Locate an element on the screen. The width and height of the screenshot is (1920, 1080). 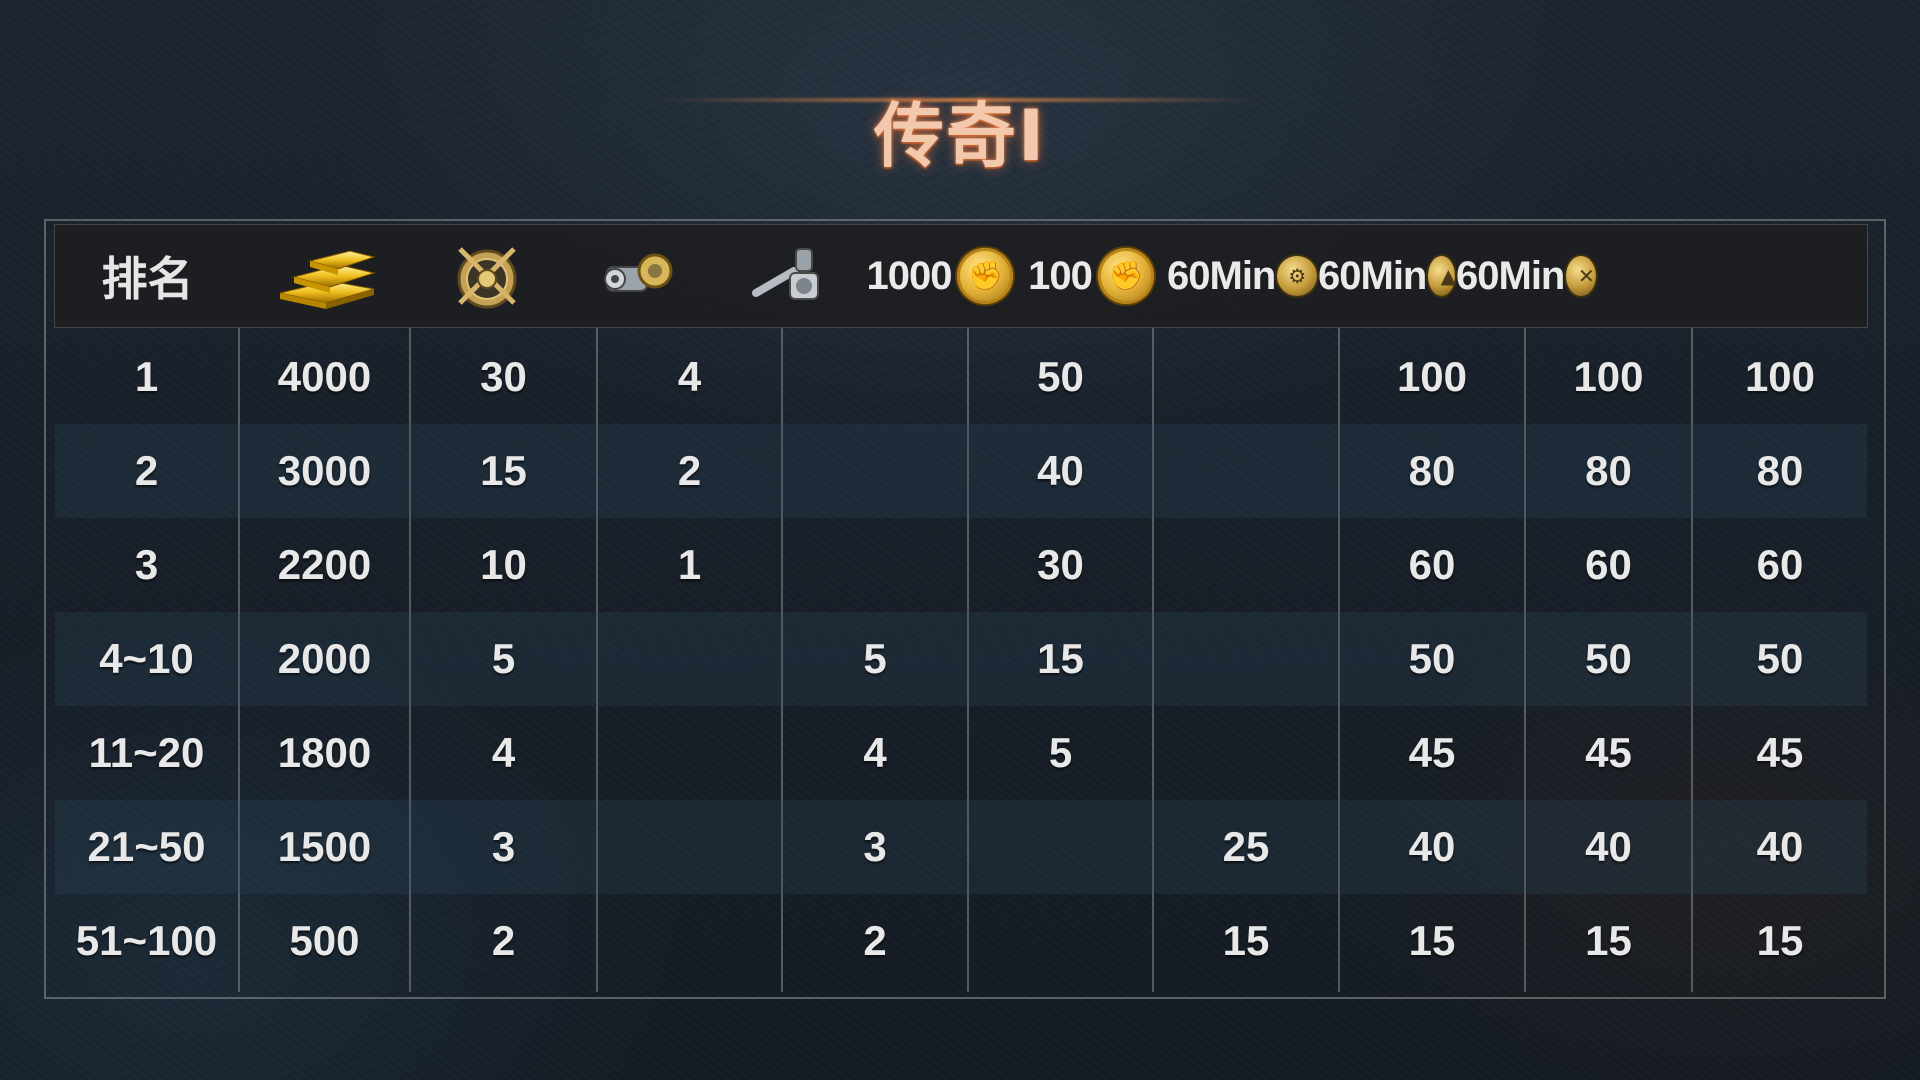
cell-fist-1000: 5 is located at coordinates (1060, 752).